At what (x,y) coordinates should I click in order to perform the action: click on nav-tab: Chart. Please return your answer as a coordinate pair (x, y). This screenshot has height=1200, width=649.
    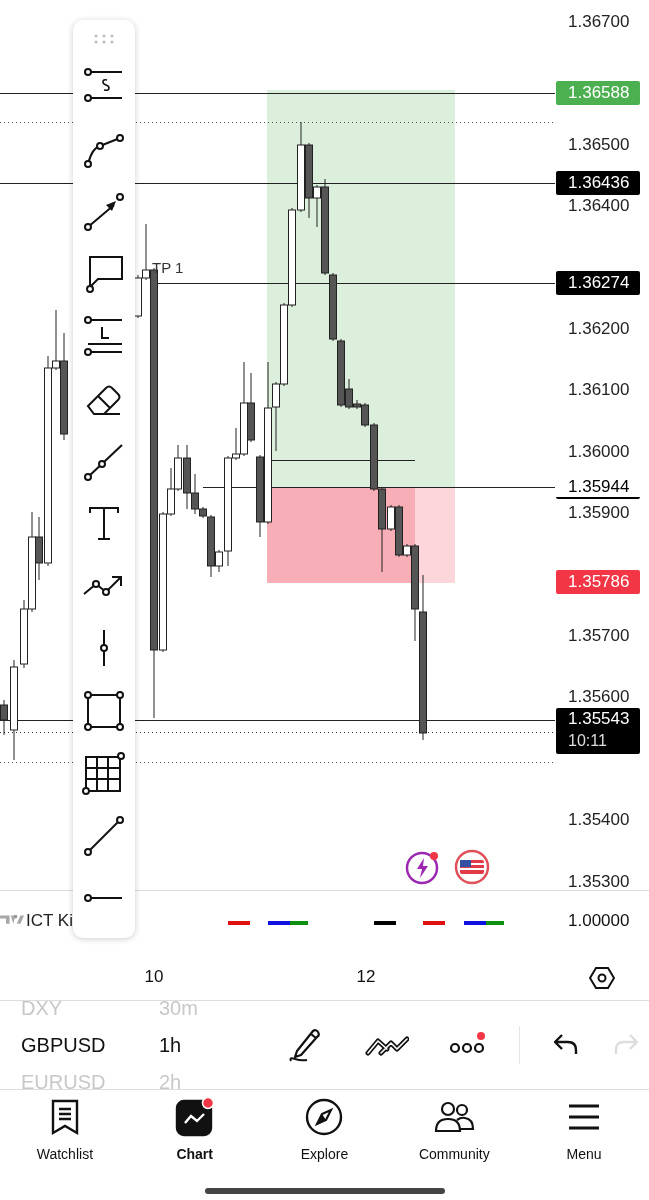
    Looking at the image, I should click on (194, 1138).